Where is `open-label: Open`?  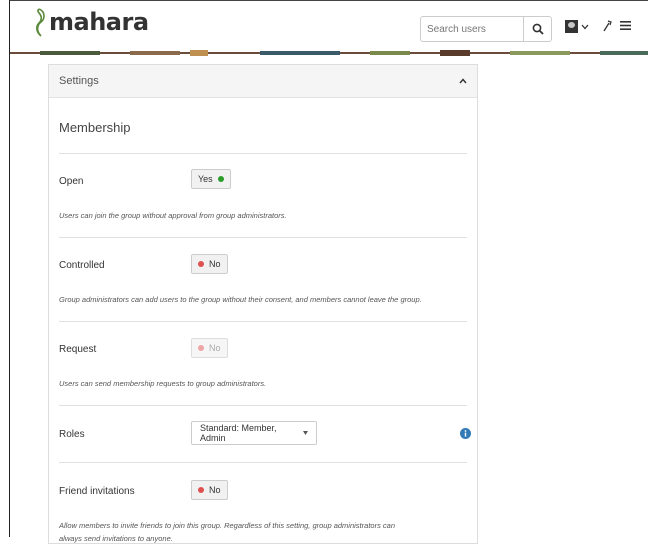 open-label: Open is located at coordinates (71, 181).